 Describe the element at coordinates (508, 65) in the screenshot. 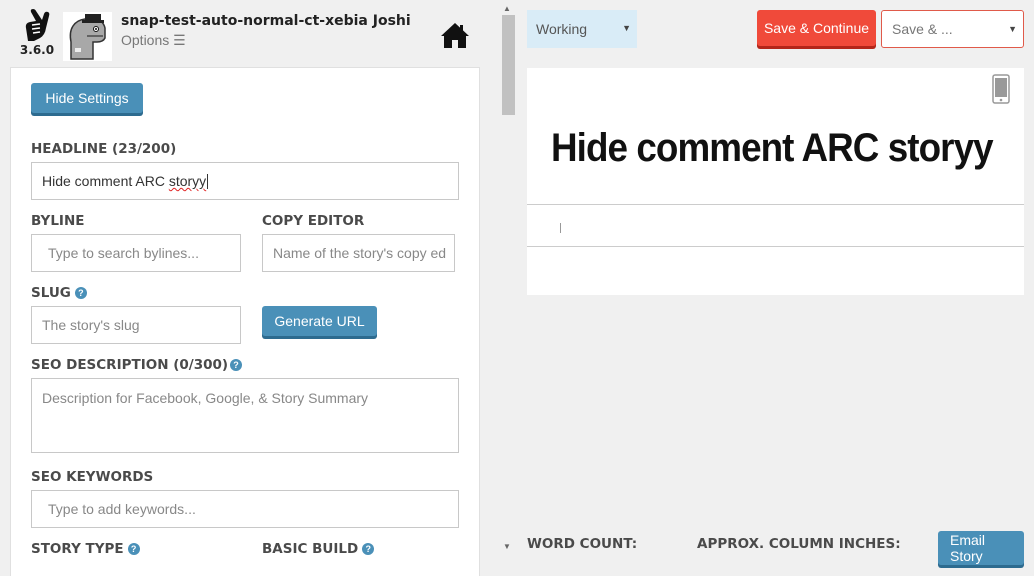

I see `scrollbar-thumb` at that location.